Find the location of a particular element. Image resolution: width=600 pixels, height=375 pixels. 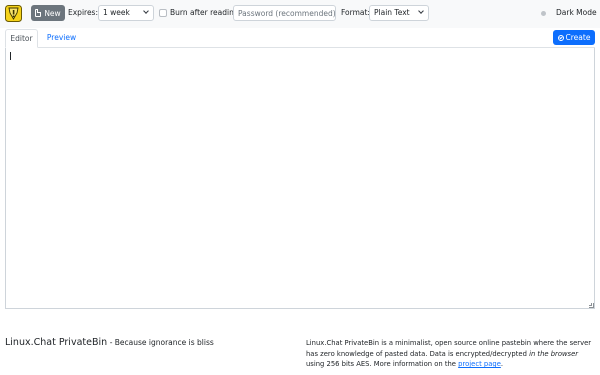

resize-handle is located at coordinates (591, 305).